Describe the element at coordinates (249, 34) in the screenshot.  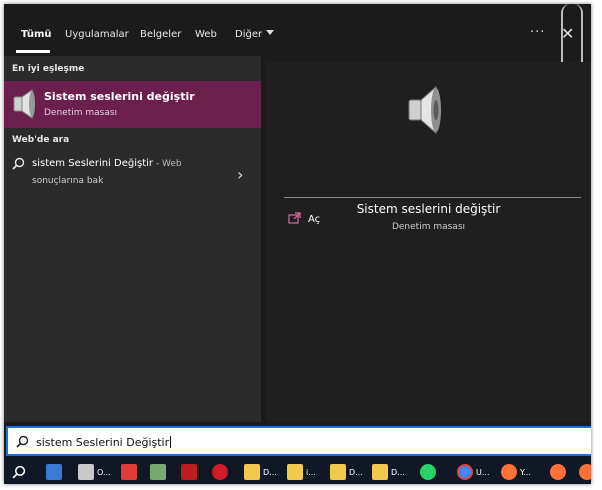
I see `tab-more-label: Diğer` at that location.